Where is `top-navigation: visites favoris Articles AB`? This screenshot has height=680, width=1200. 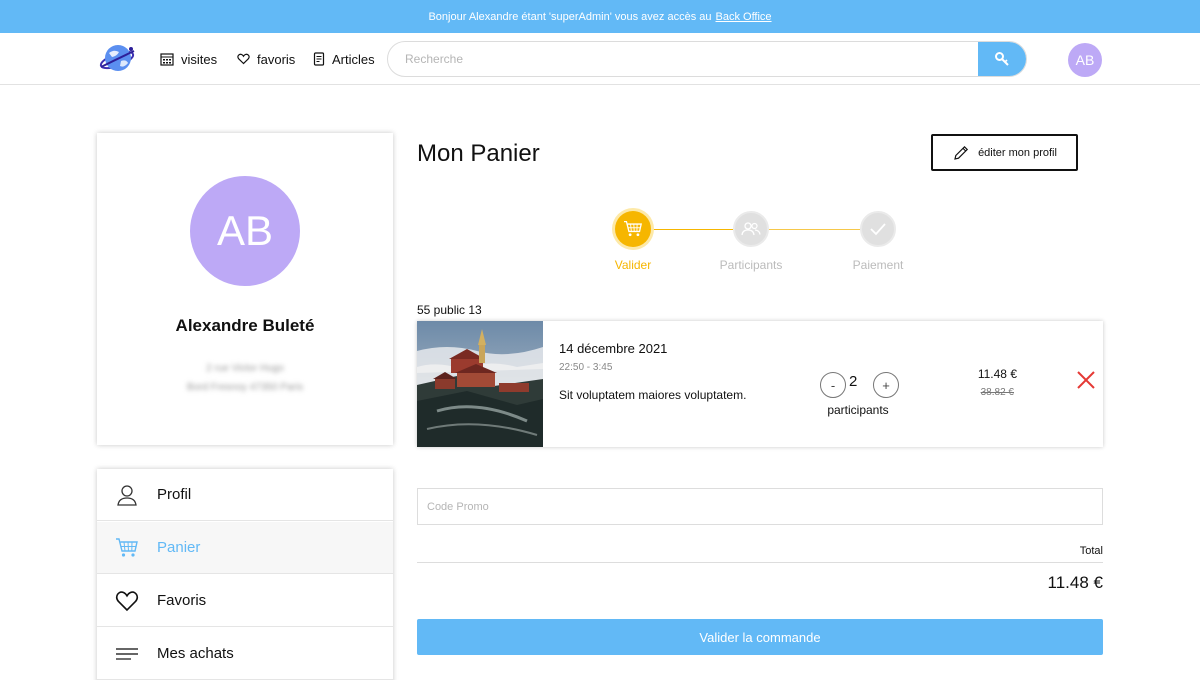
top-navigation: visites favoris Articles AB is located at coordinates (600, 59).